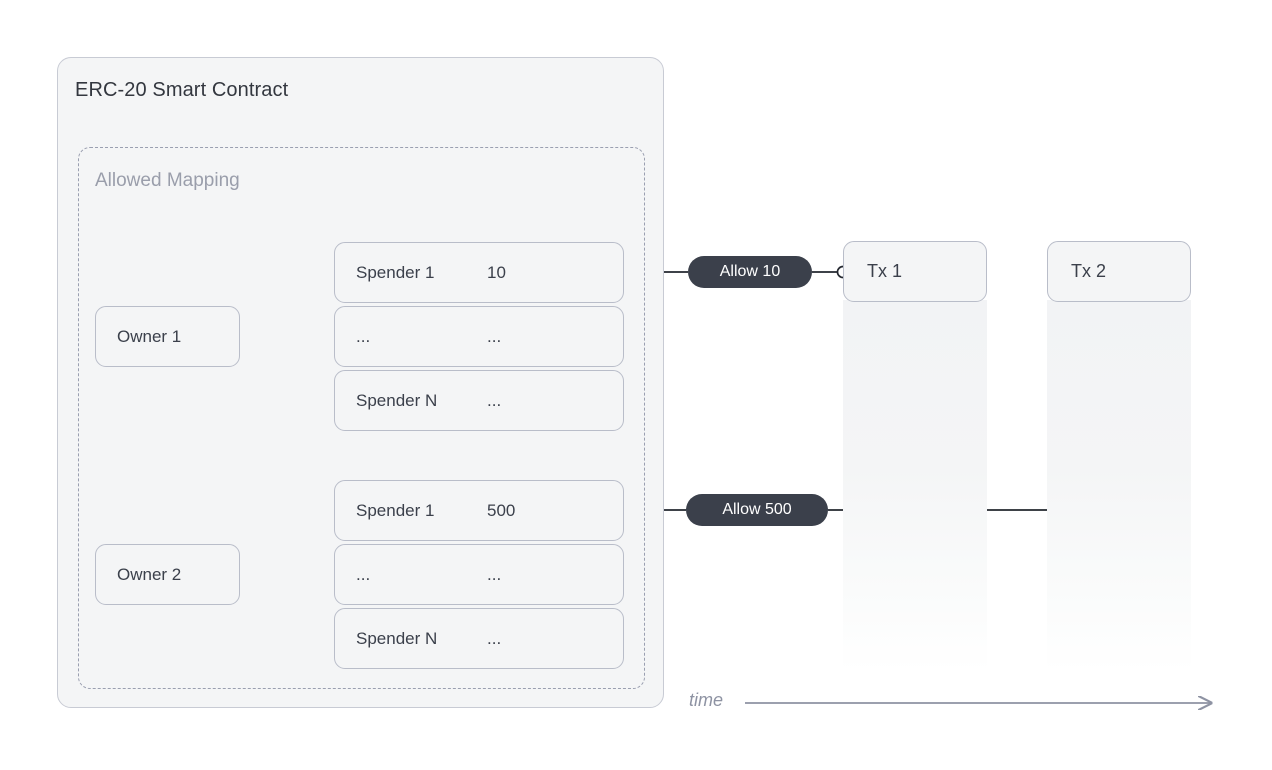 This screenshot has width=1272, height=770. I want to click on allow-500-label: Allow 500, so click(757, 509).